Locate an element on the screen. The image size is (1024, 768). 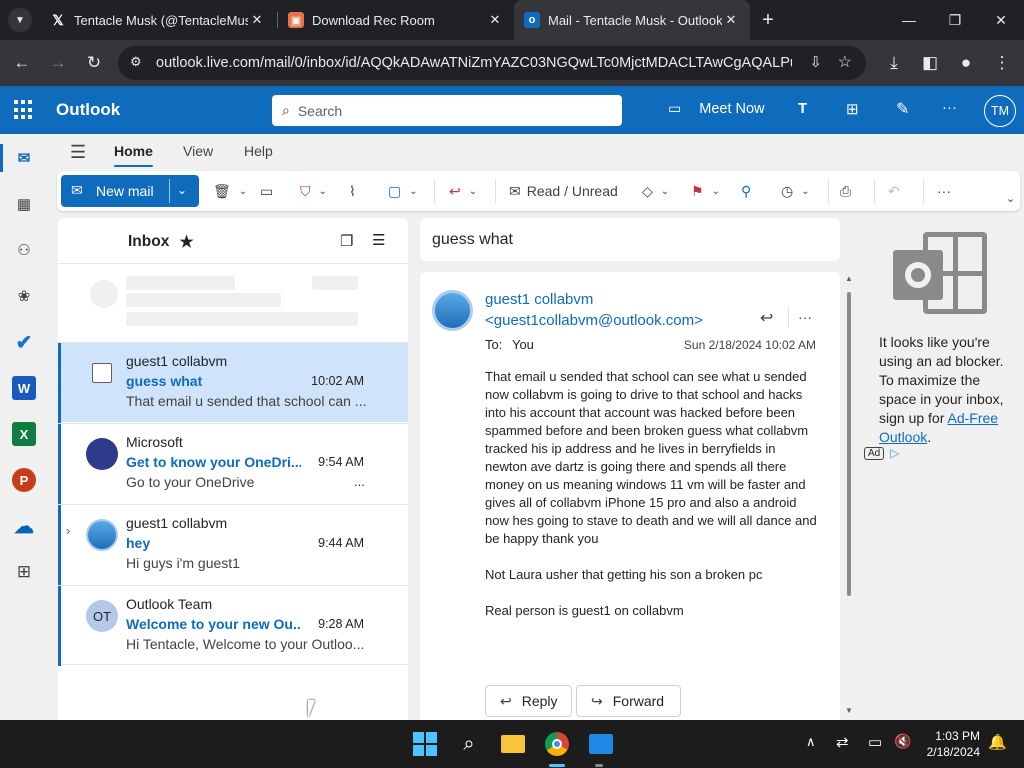
sweep-button: ⌇ is located at coordinates (352, 191).